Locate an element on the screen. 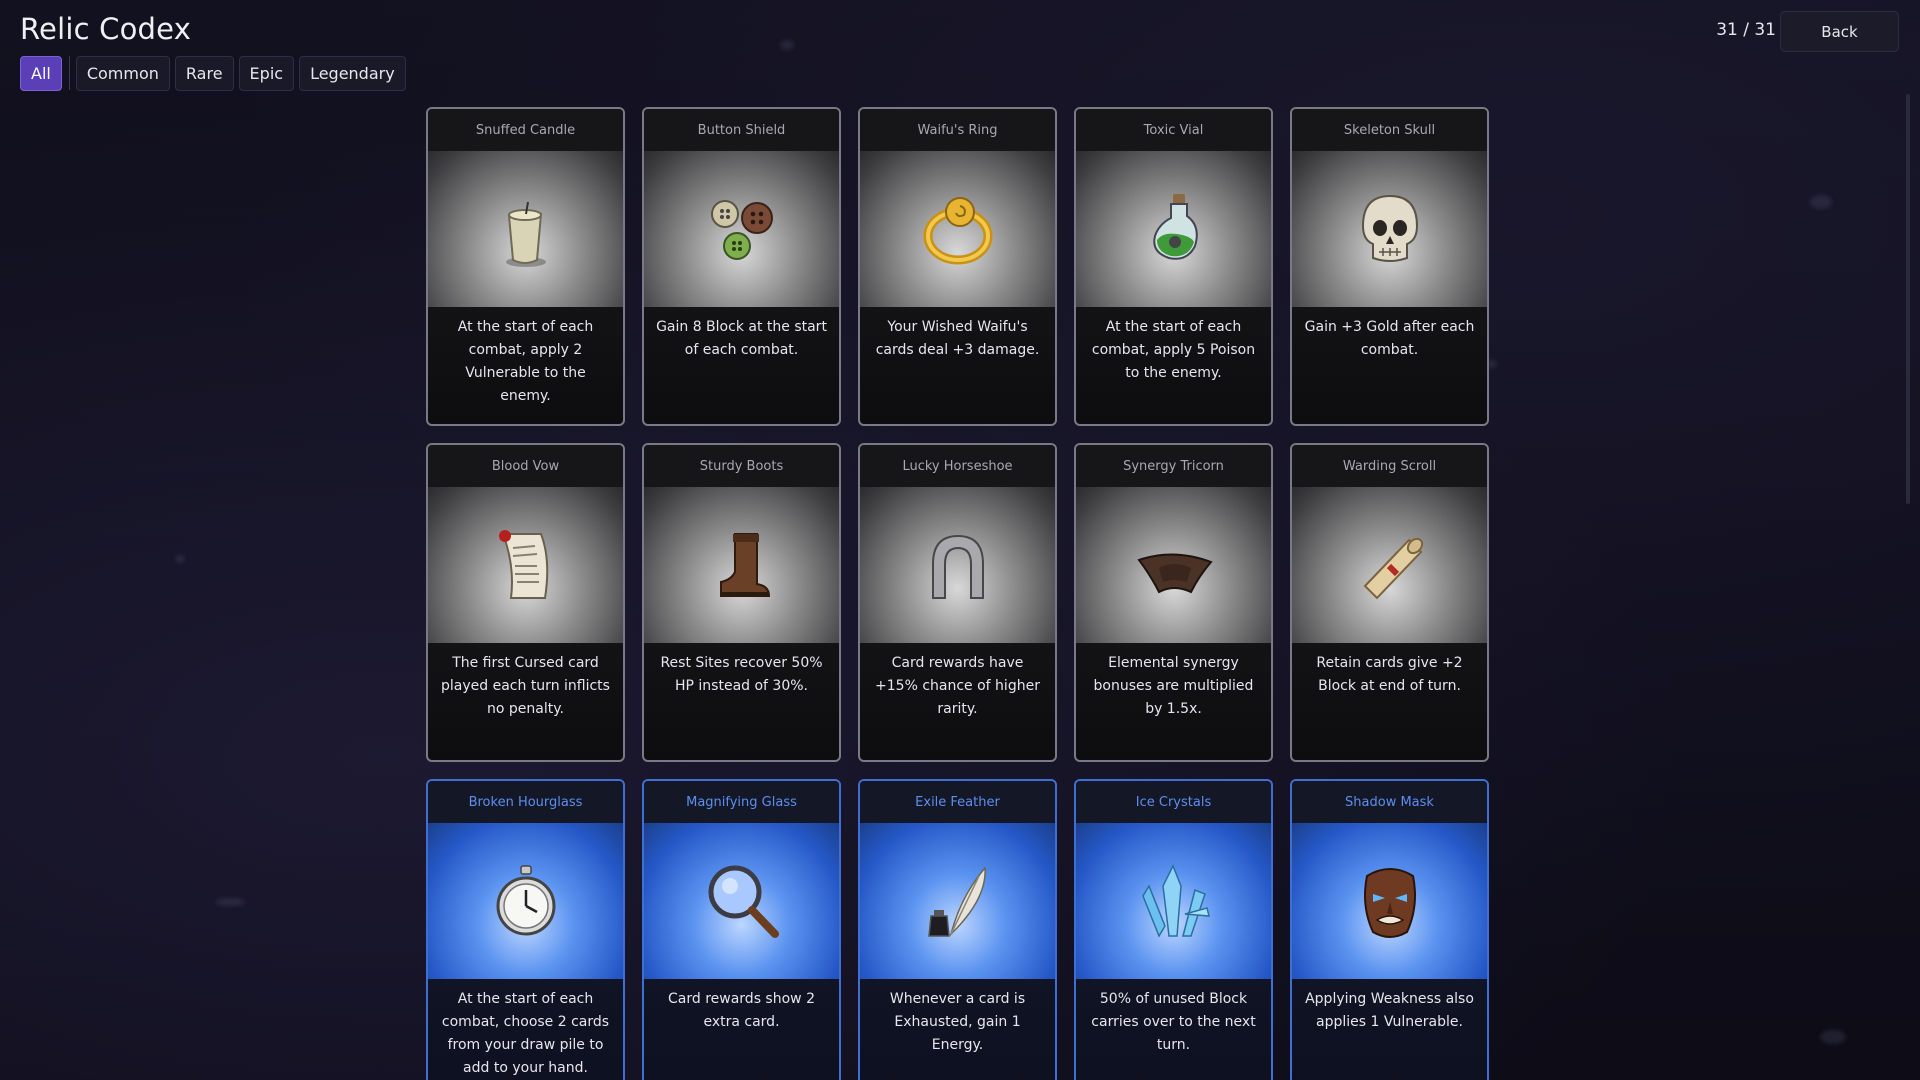  relic-name: Lucky Horseshoe is located at coordinates (957, 466).